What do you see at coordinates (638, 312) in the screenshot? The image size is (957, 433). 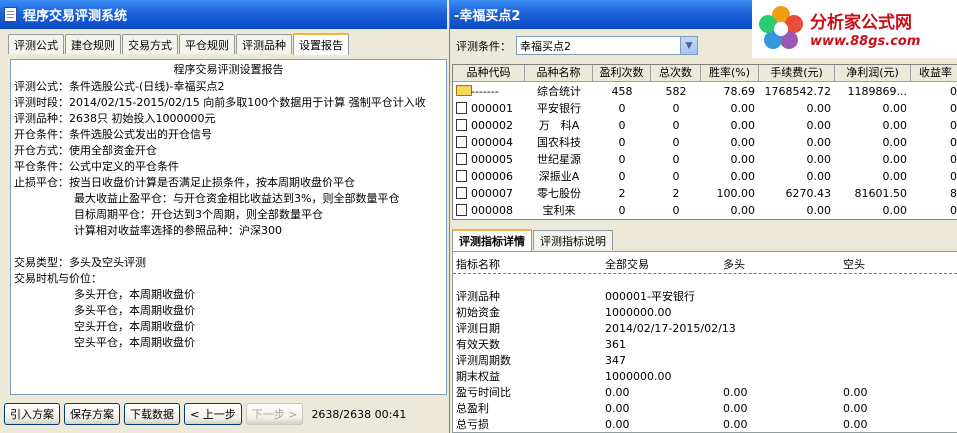 I see `detail-cell: 1000000.00` at bounding box center [638, 312].